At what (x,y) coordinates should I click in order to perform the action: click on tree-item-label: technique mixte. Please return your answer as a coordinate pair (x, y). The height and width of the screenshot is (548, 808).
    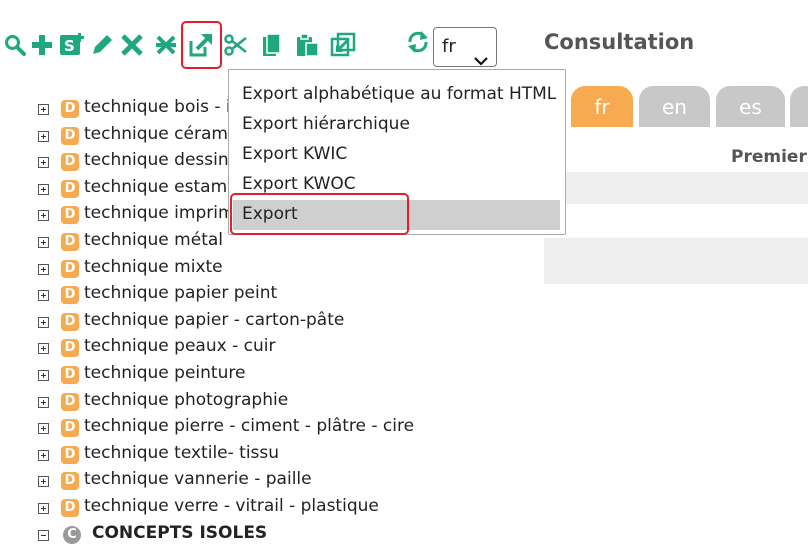
    Looking at the image, I should click on (153, 267).